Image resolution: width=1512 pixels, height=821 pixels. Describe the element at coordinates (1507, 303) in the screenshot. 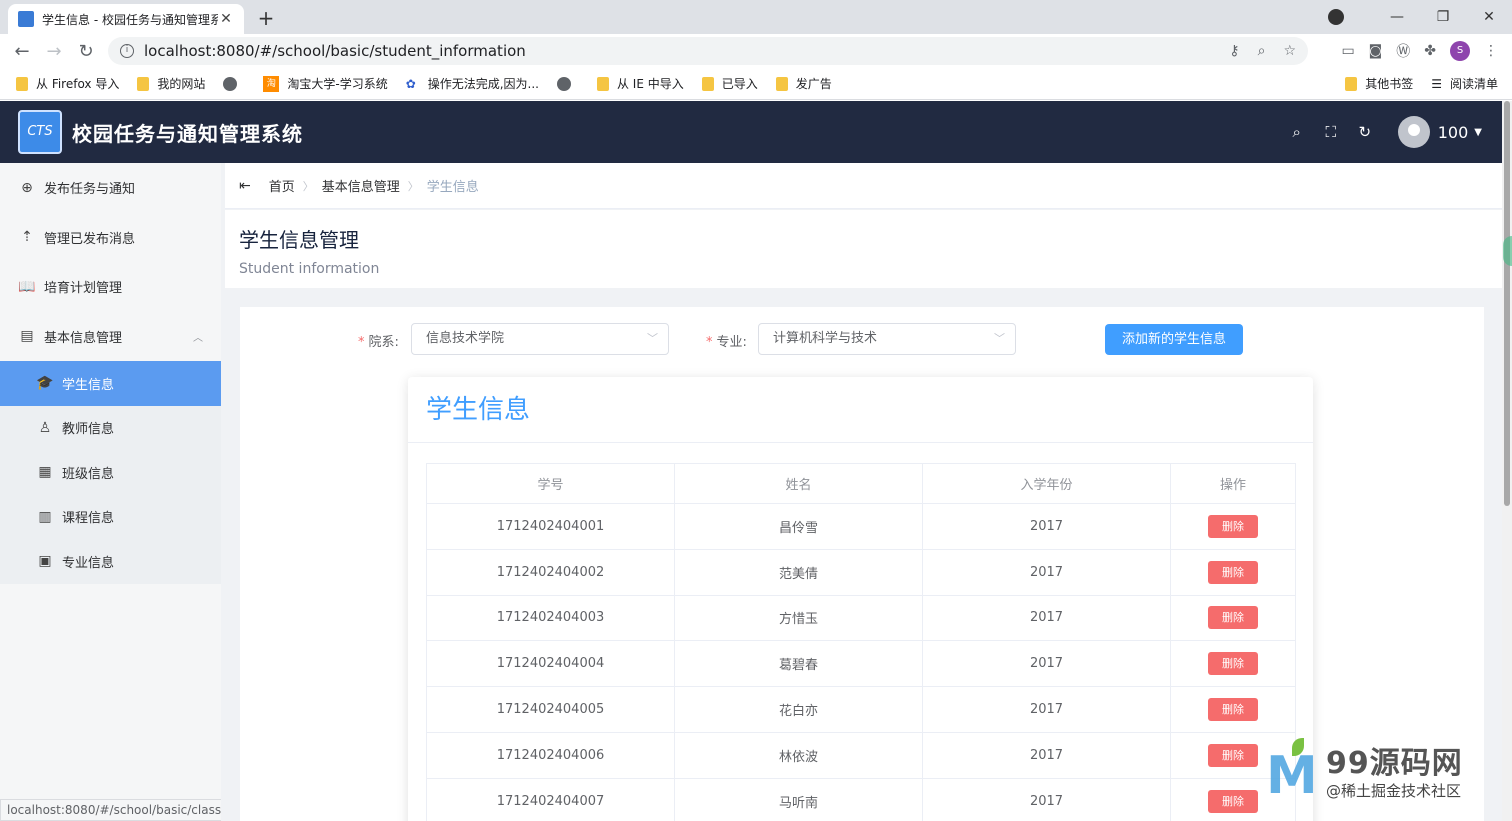

I see `scrollbar-thumb` at that location.